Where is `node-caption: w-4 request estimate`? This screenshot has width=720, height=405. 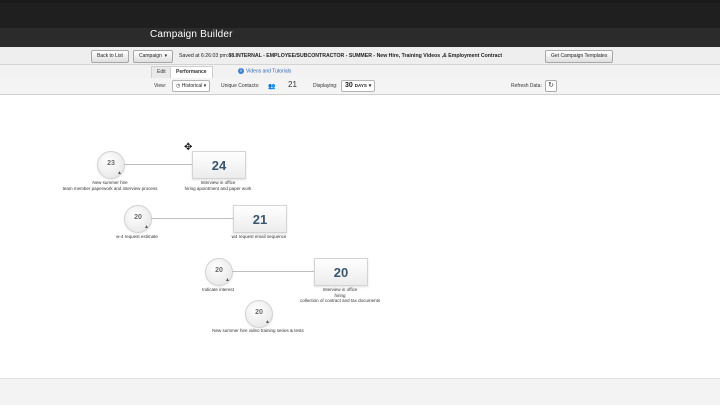
node-caption: w-4 request estimate is located at coordinates (137, 237).